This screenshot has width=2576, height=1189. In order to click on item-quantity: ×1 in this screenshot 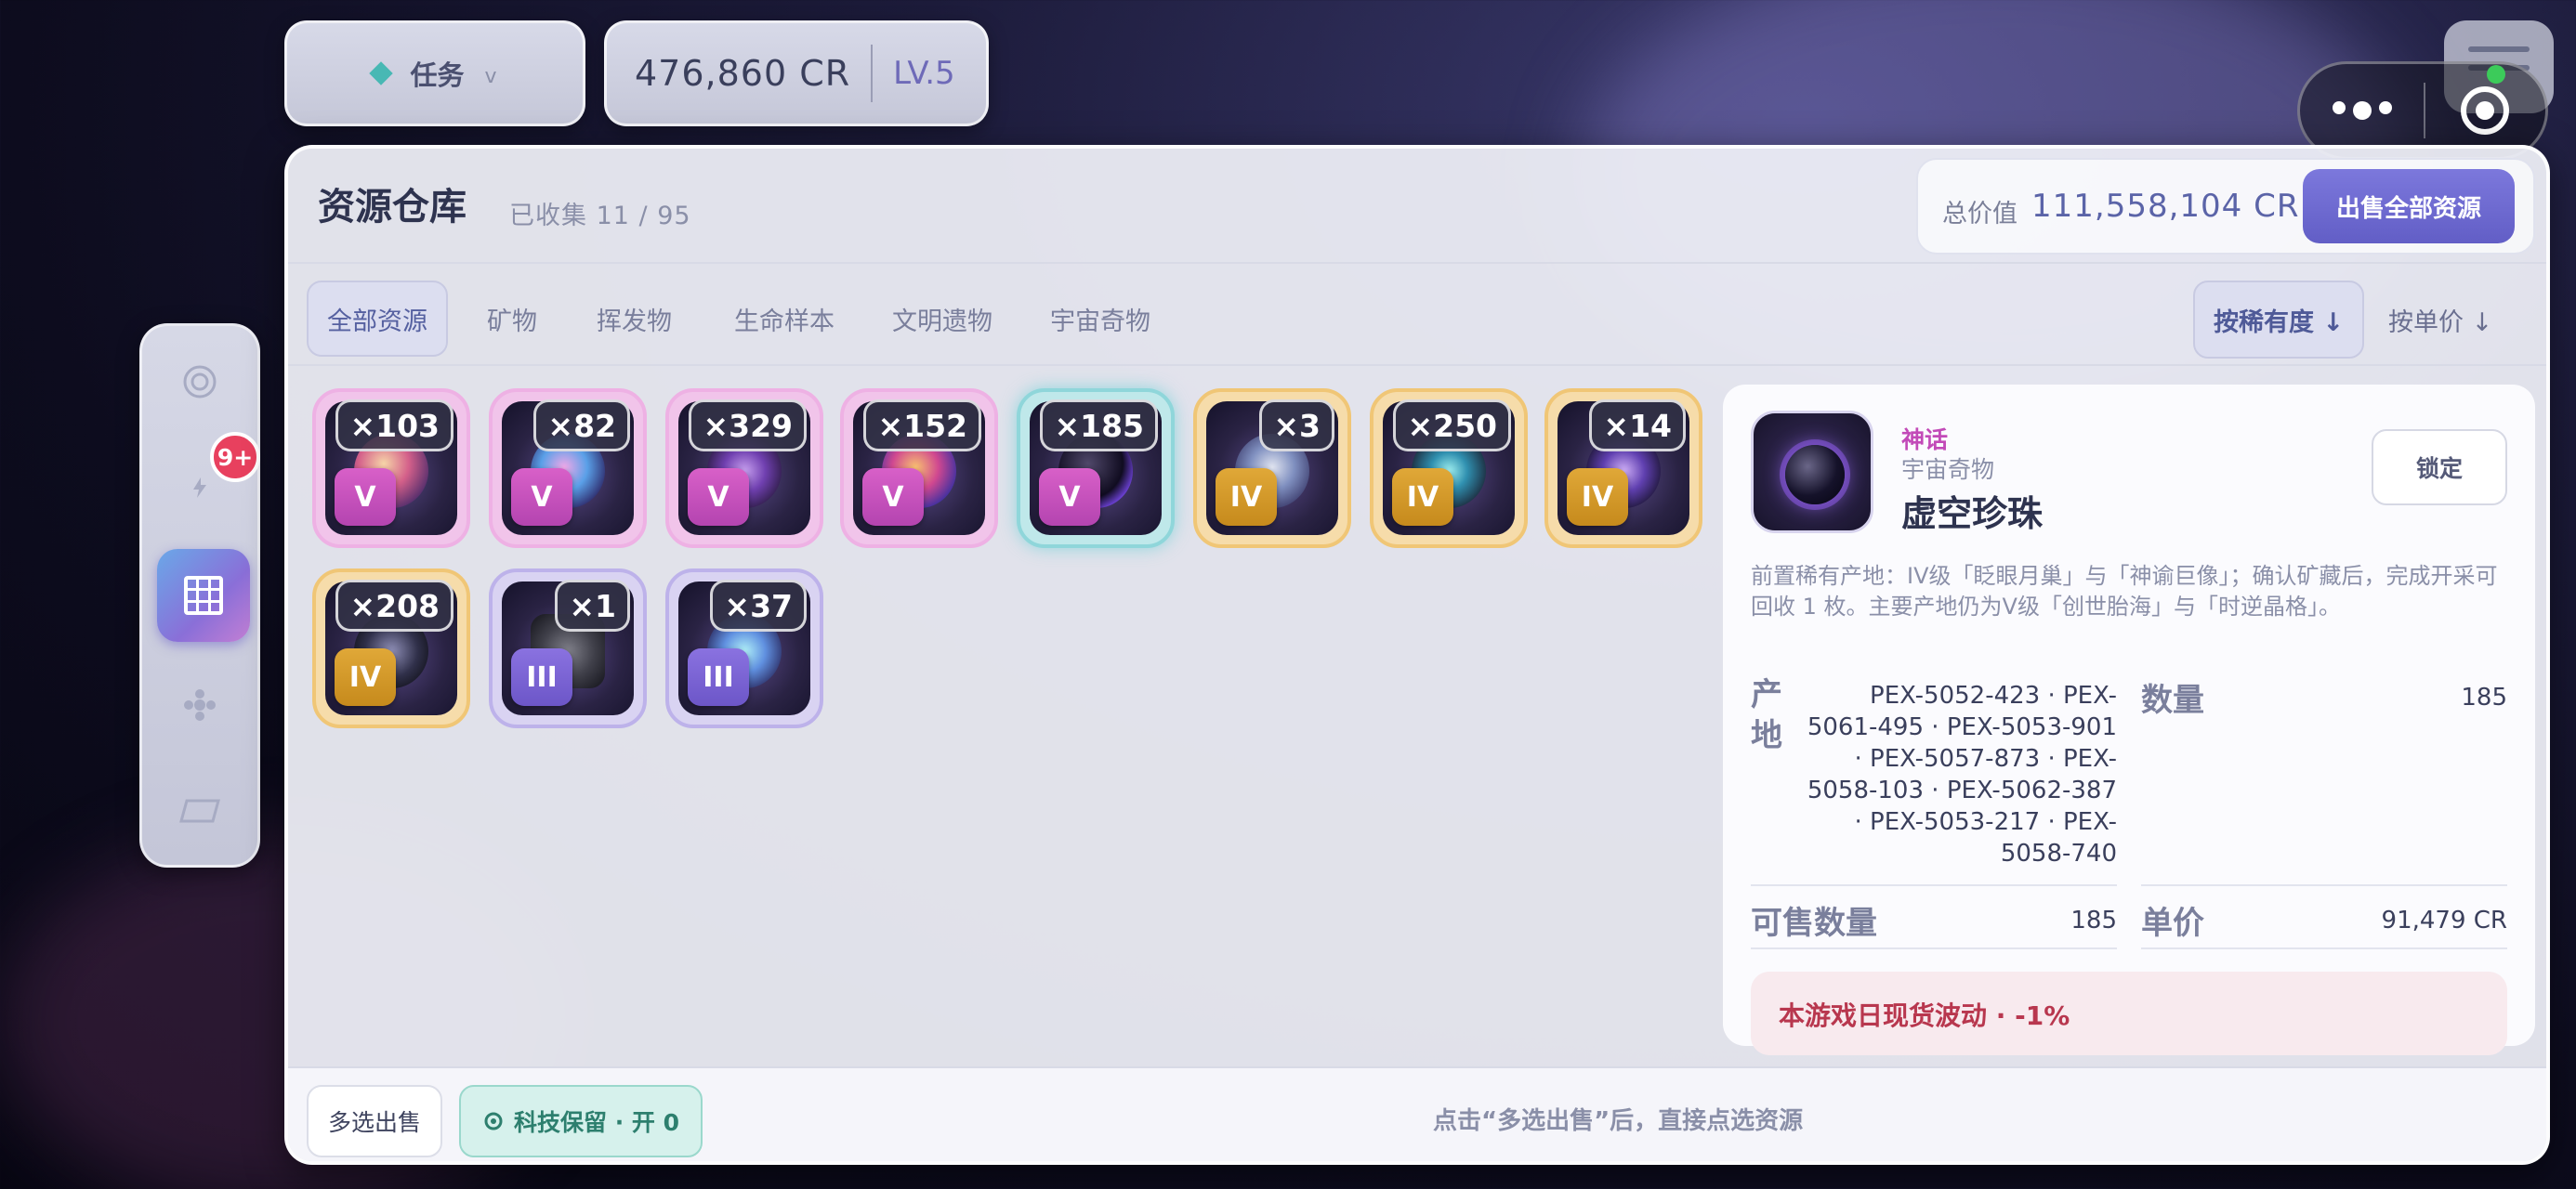, I will do `click(592, 606)`.